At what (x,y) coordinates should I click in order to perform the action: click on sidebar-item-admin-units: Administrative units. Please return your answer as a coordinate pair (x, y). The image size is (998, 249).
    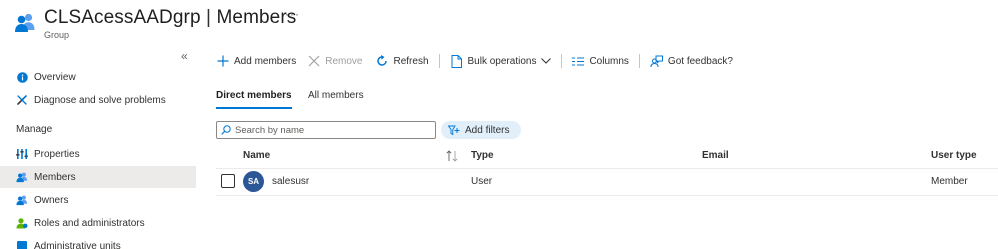
    Looking at the image, I should click on (98, 242).